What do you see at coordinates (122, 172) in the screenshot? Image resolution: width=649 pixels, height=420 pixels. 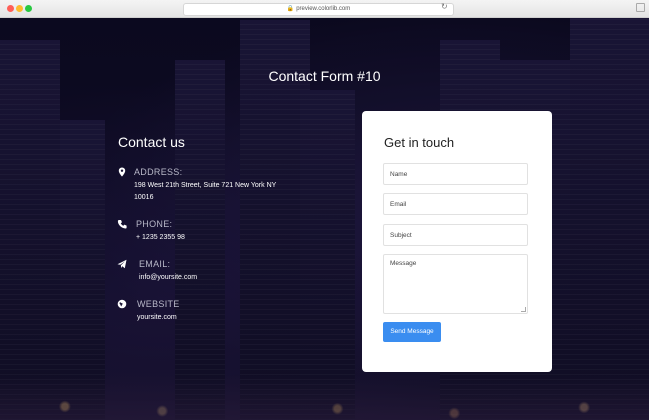 I see `map-pin-icon` at bounding box center [122, 172].